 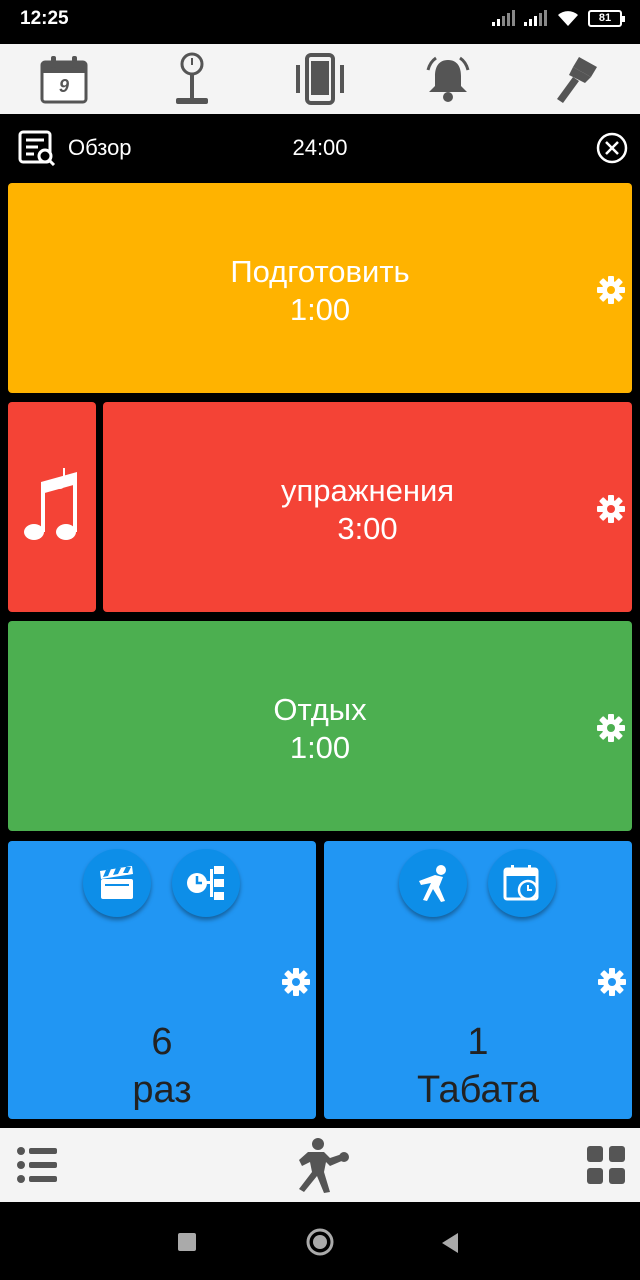 What do you see at coordinates (320, 271) in the screenshot?
I see `prepare-title: Подготовить` at bounding box center [320, 271].